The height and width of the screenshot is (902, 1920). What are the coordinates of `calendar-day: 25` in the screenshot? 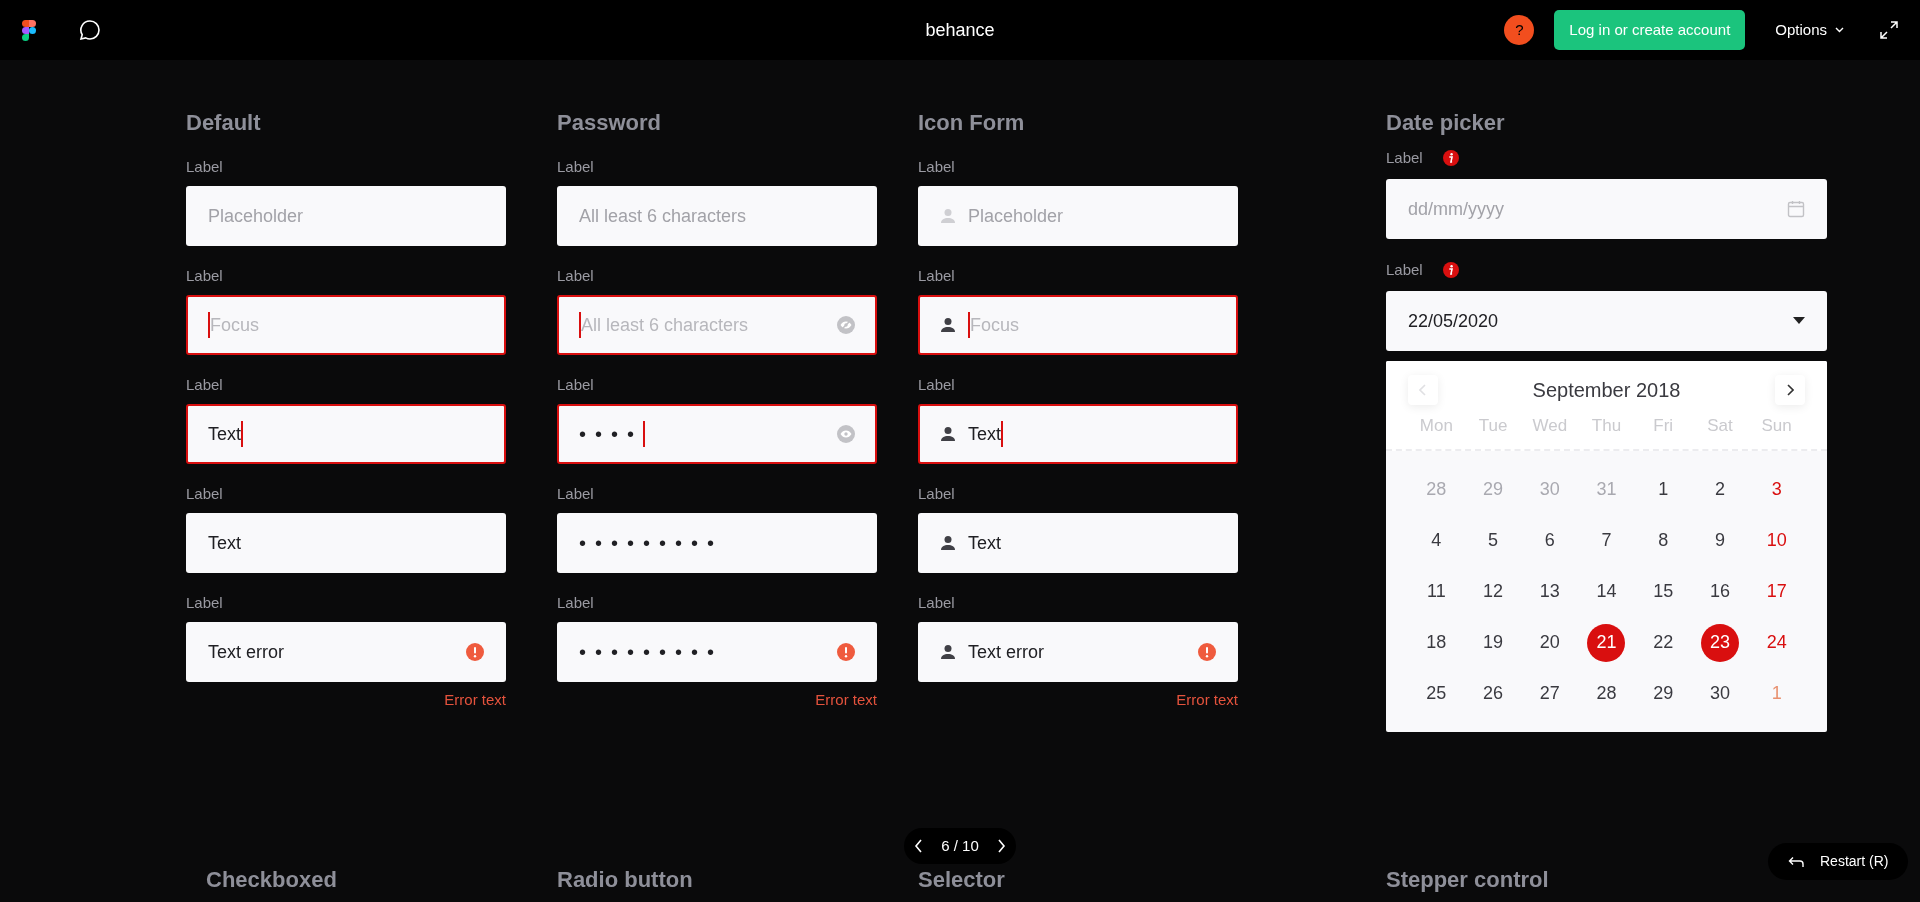 It's located at (1436, 693).